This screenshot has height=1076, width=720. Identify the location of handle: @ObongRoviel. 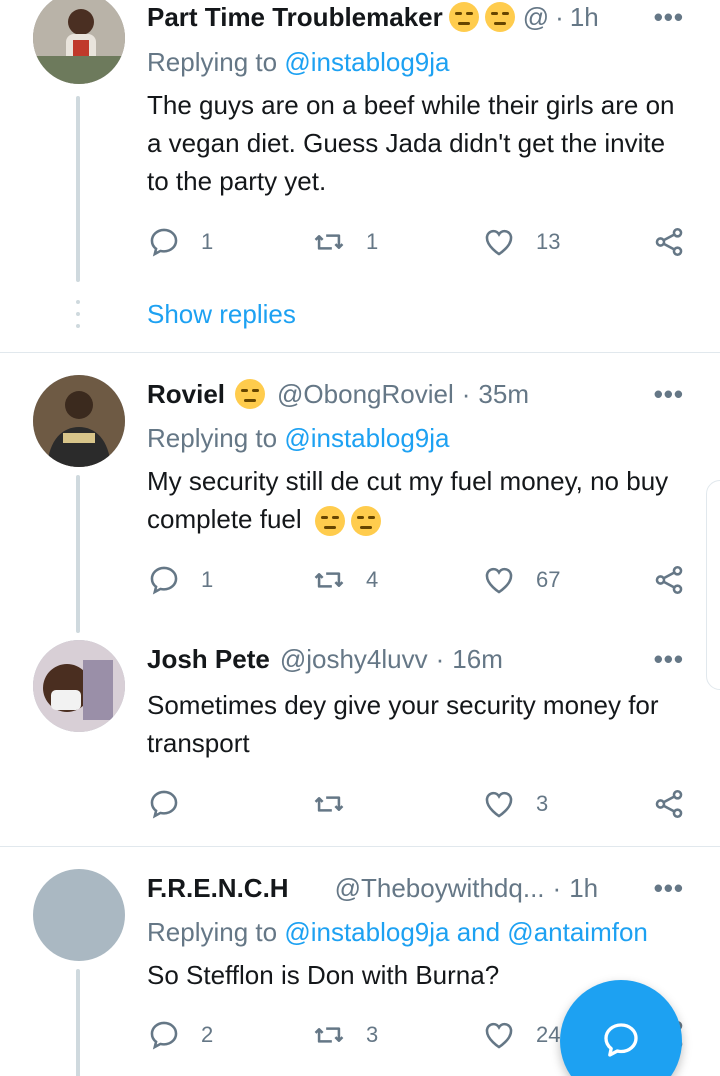
(365, 394).